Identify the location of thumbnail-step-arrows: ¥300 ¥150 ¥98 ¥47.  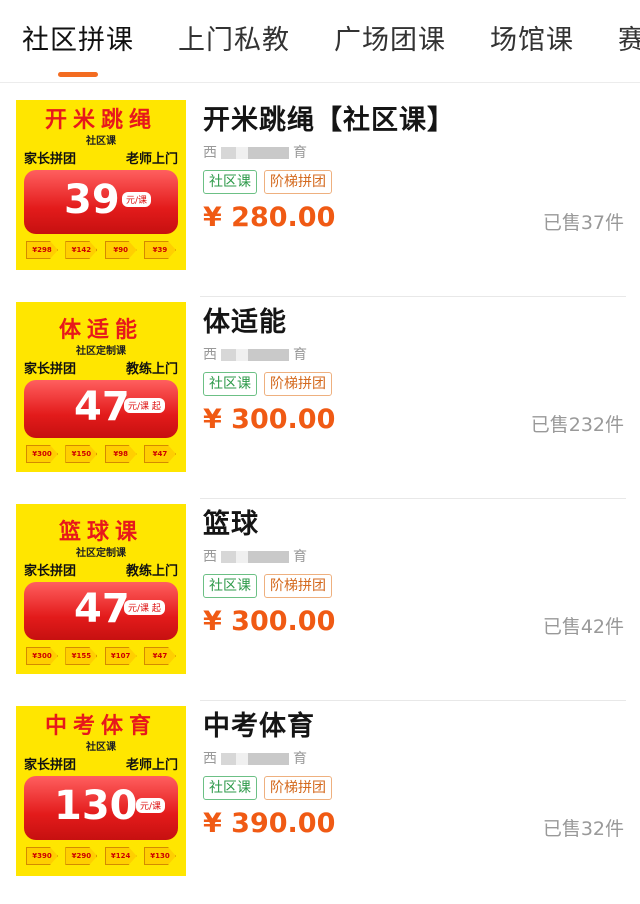
(101, 454).